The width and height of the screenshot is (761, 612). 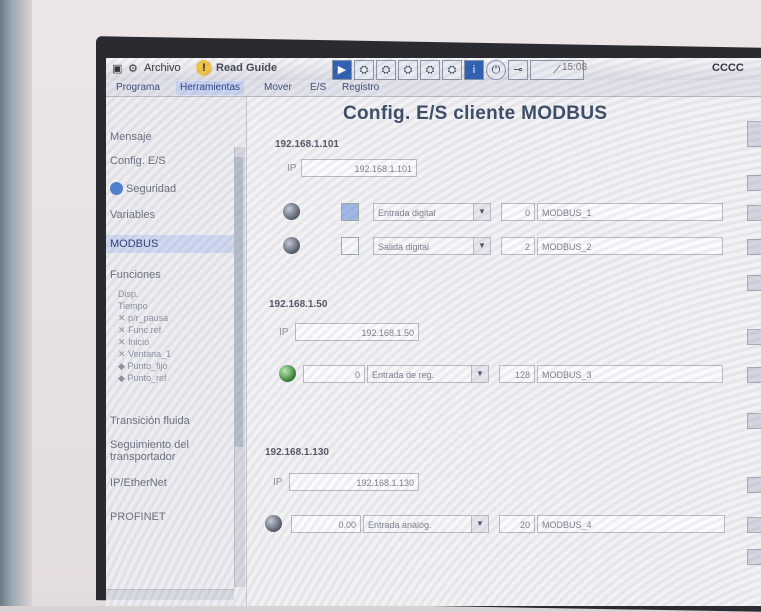 I want to click on sidebar-item-seguridad-label: Seguridad, so click(x=151, y=189).